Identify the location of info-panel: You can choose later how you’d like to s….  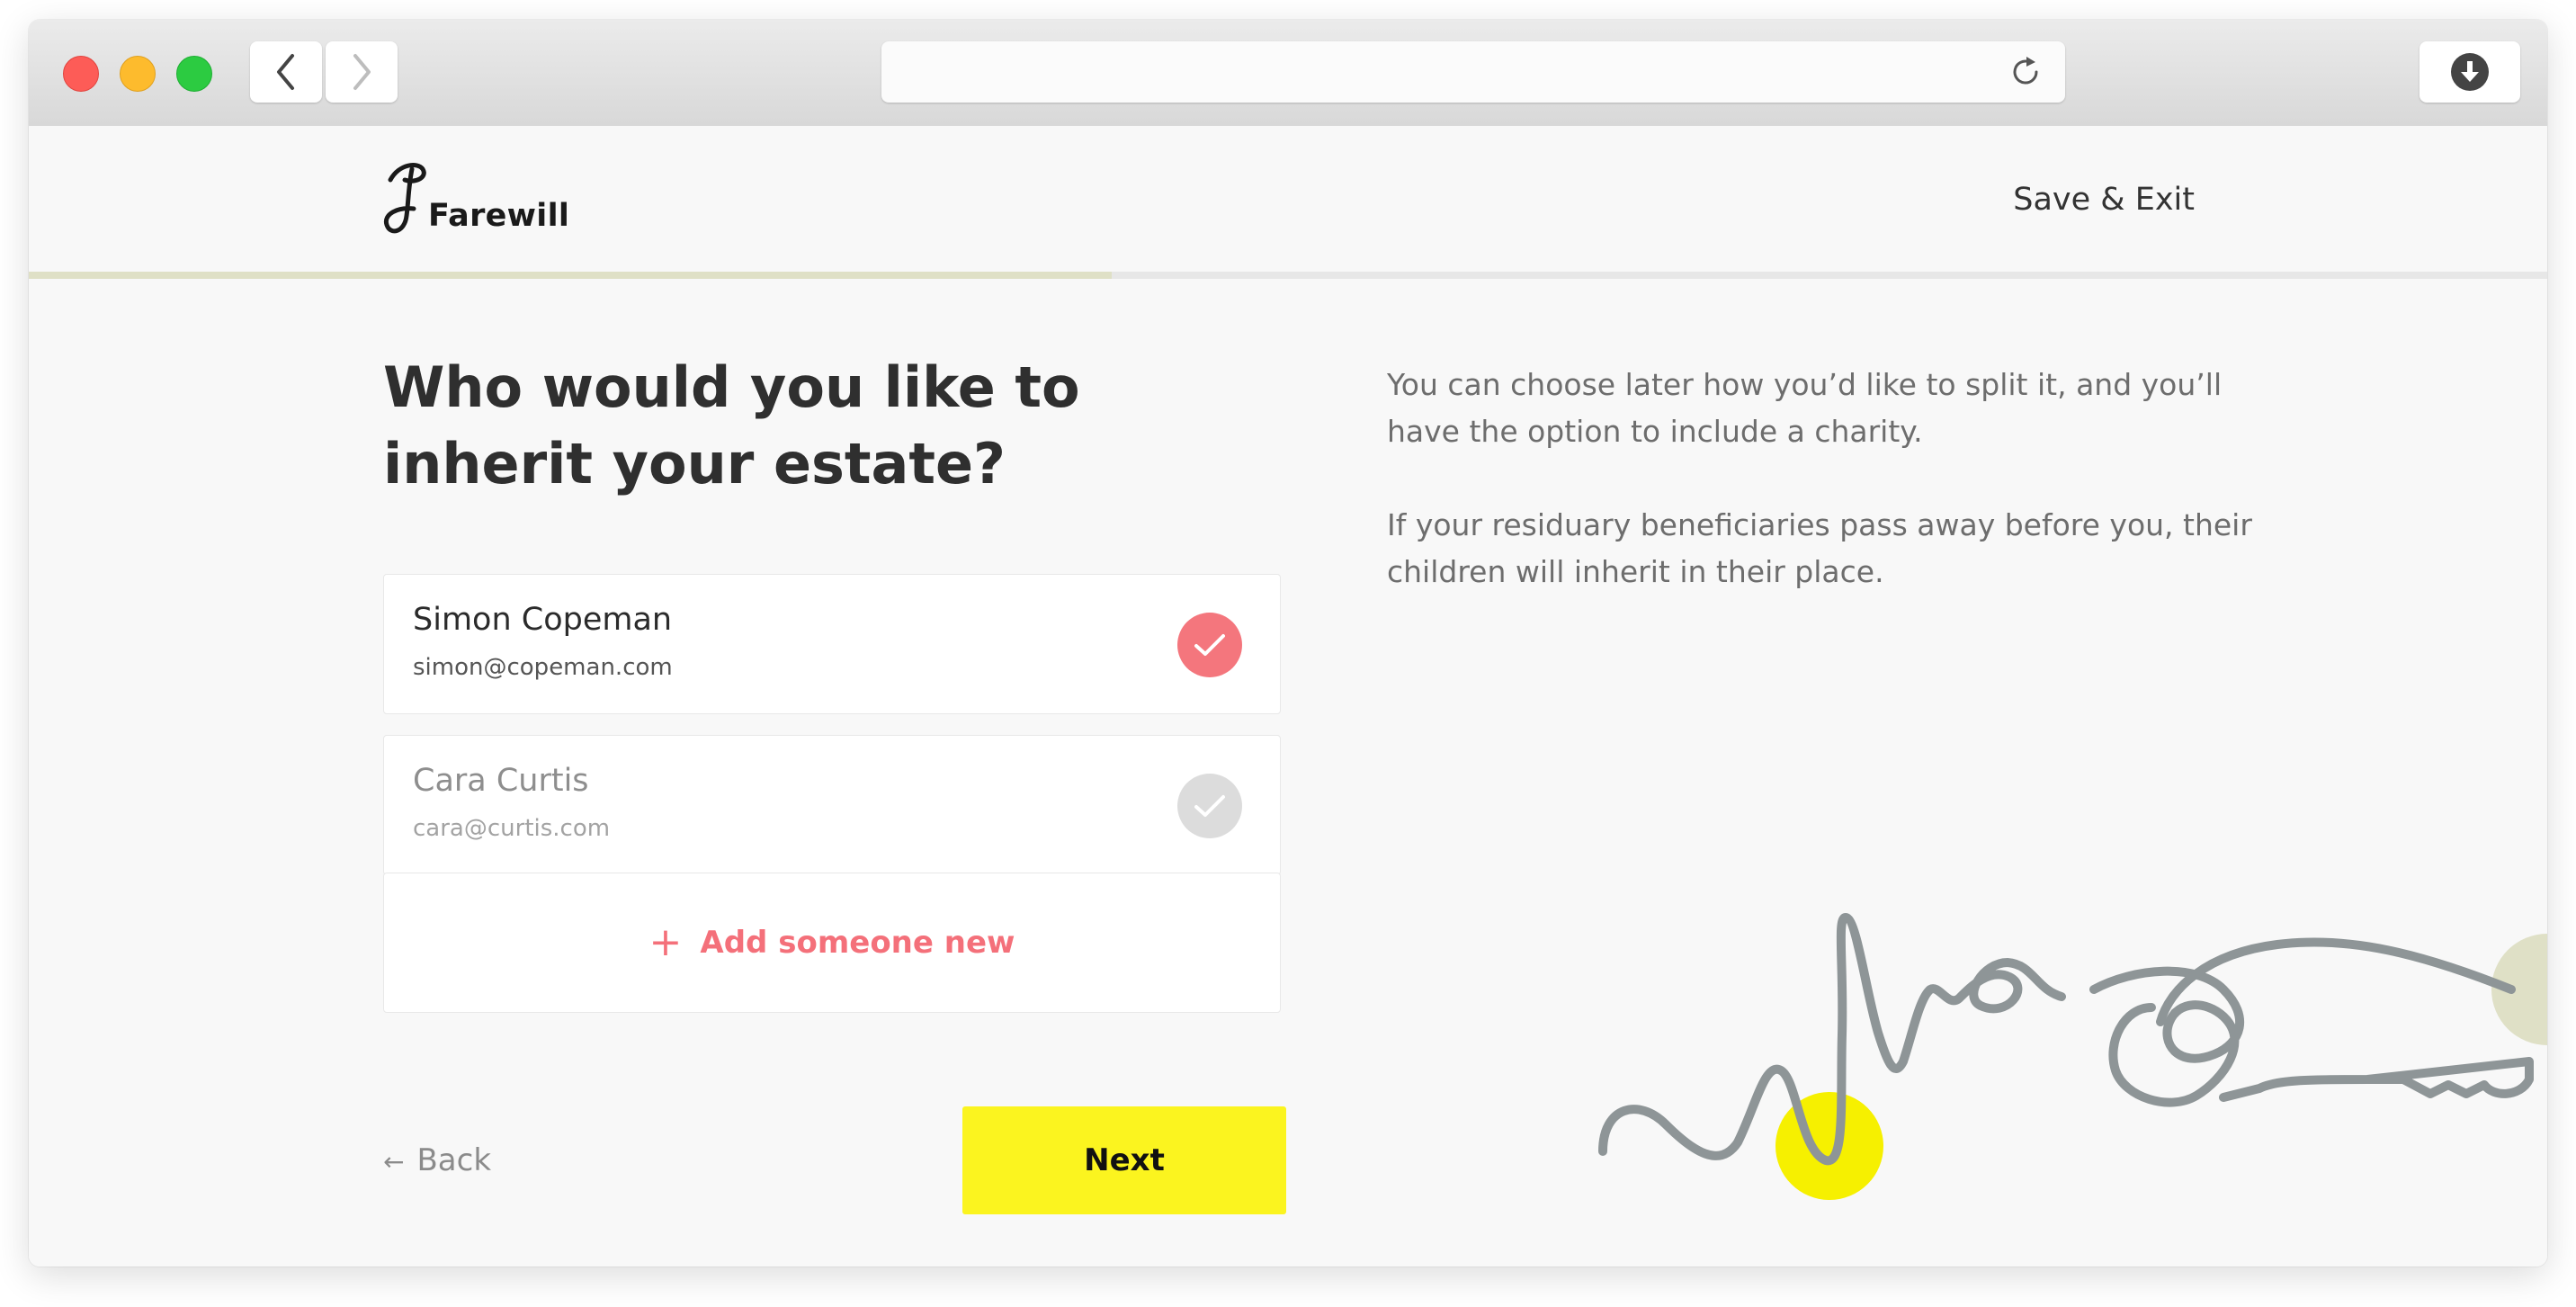
(1827, 502).